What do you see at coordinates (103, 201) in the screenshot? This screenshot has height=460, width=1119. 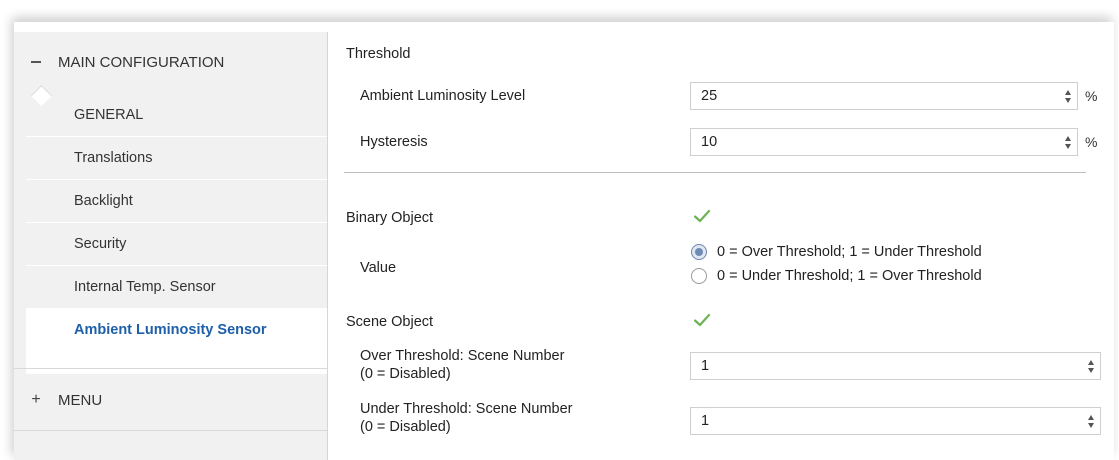 I see `sidebar-item-label: Backlight` at bounding box center [103, 201].